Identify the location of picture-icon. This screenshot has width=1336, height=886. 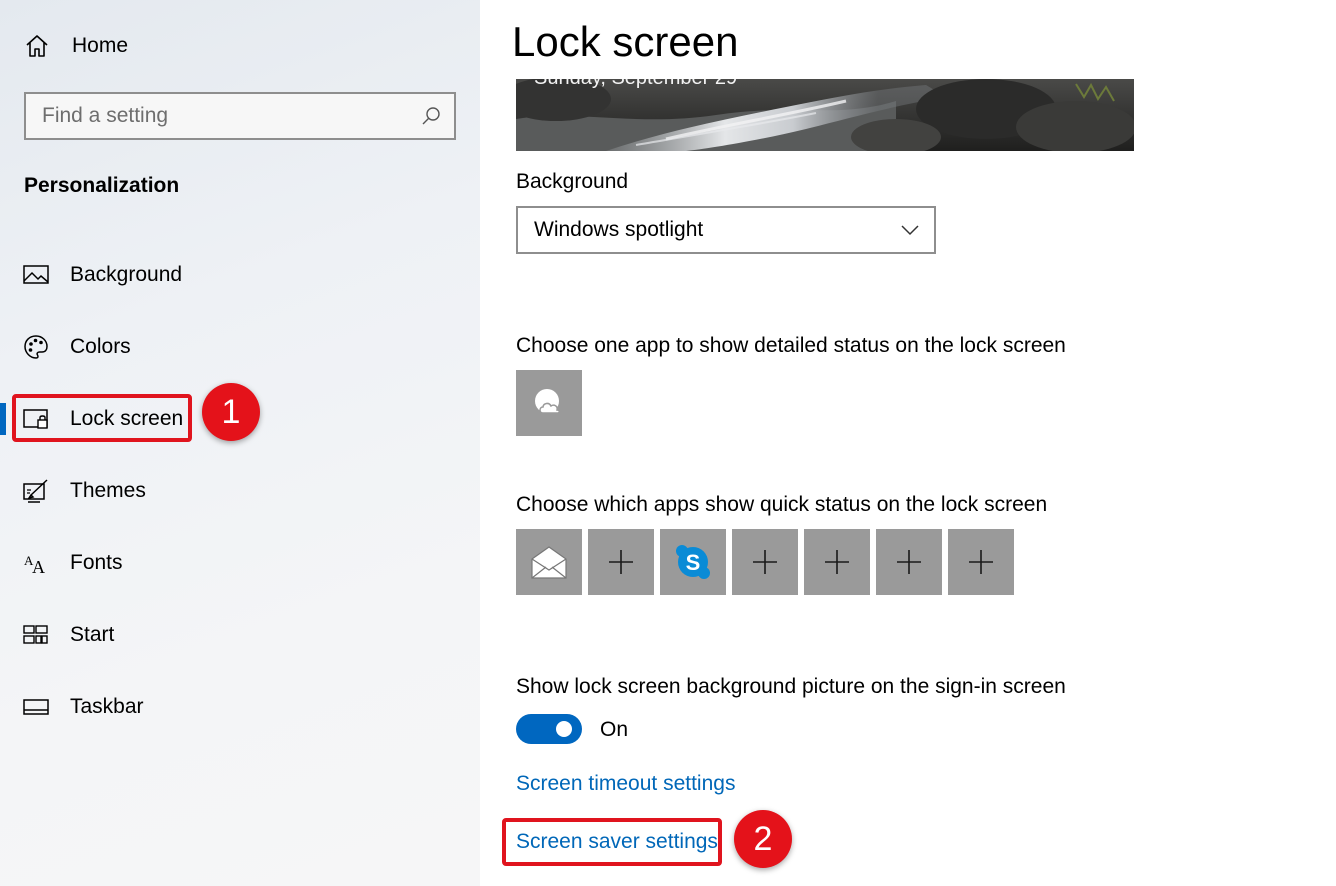
(36, 274).